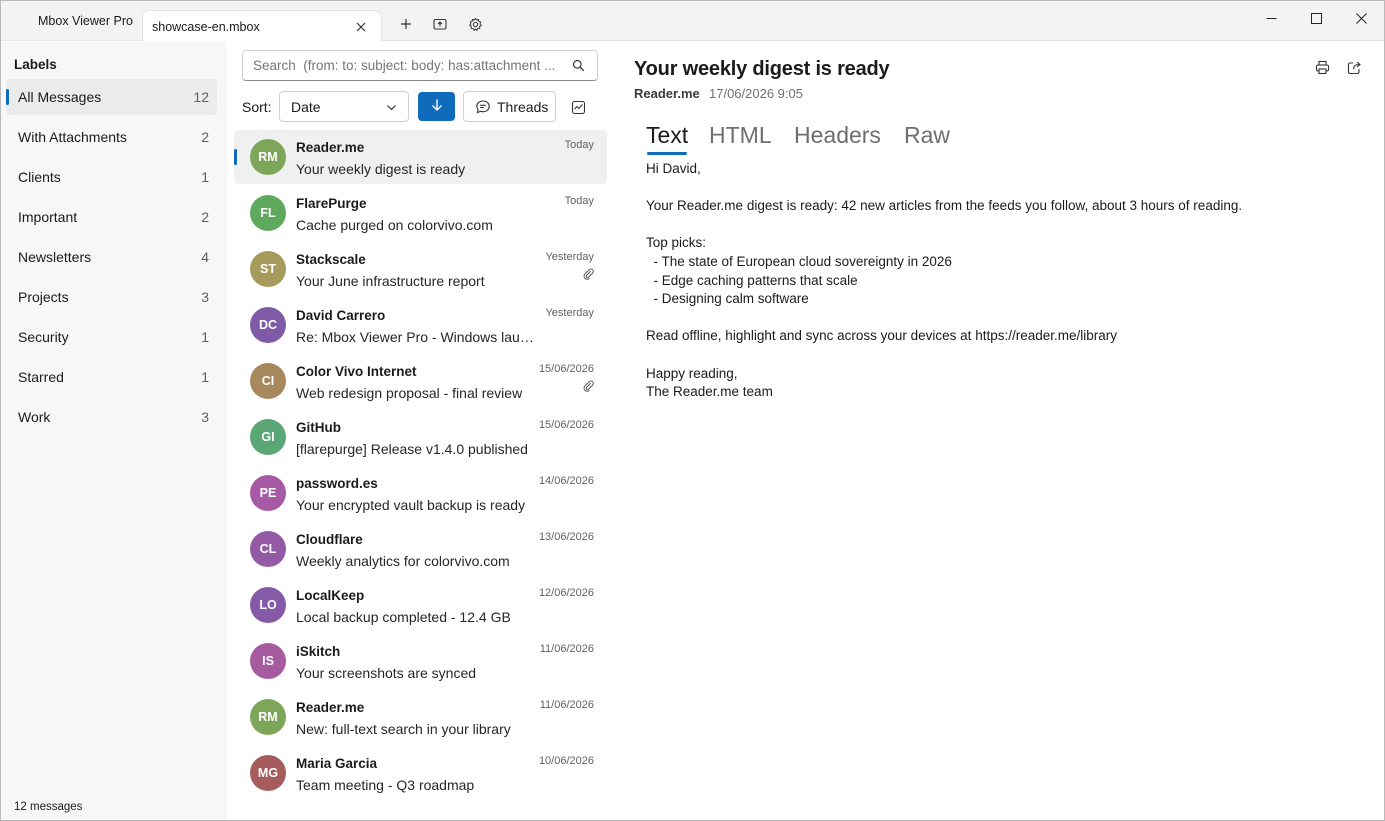 The height and width of the screenshot is (821, 1385). Describe the element at coordinates (306, 107) in the screenshot. I see `sort-value: Date` at that location.